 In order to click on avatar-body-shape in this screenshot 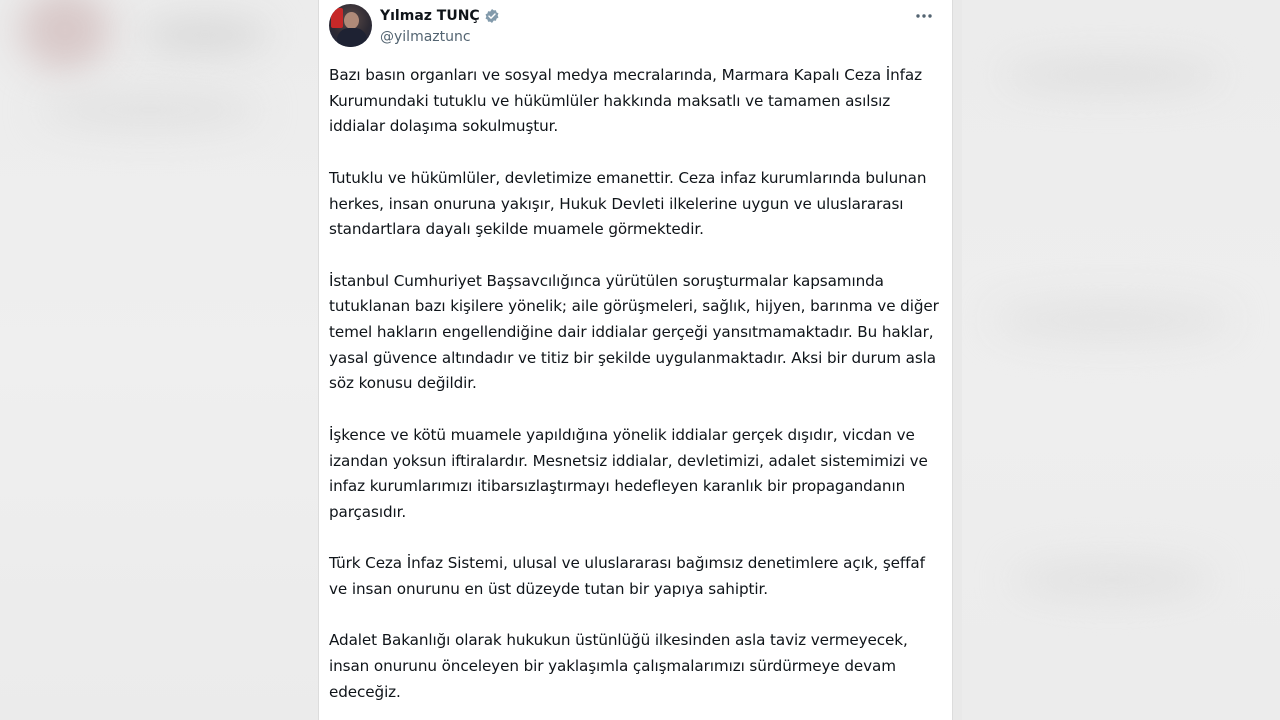, I will do `click(352, 37)`.